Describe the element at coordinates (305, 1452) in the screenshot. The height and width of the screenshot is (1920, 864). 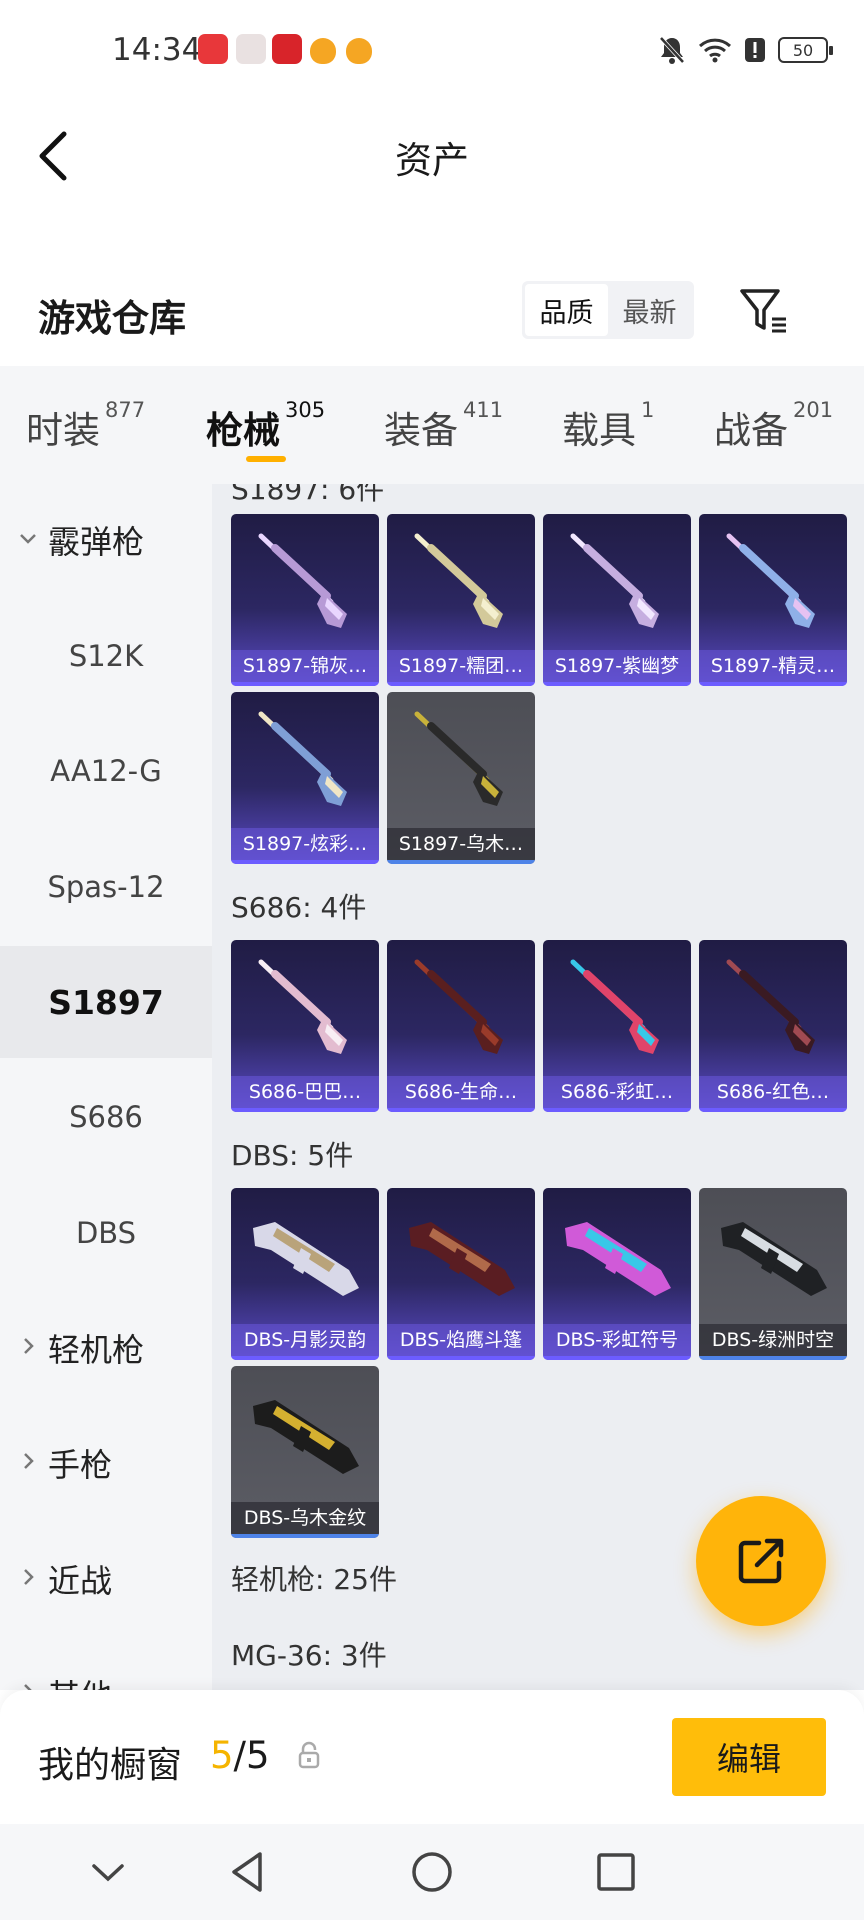
I see `weapon-card: DBS-乌木金纹` at that location.